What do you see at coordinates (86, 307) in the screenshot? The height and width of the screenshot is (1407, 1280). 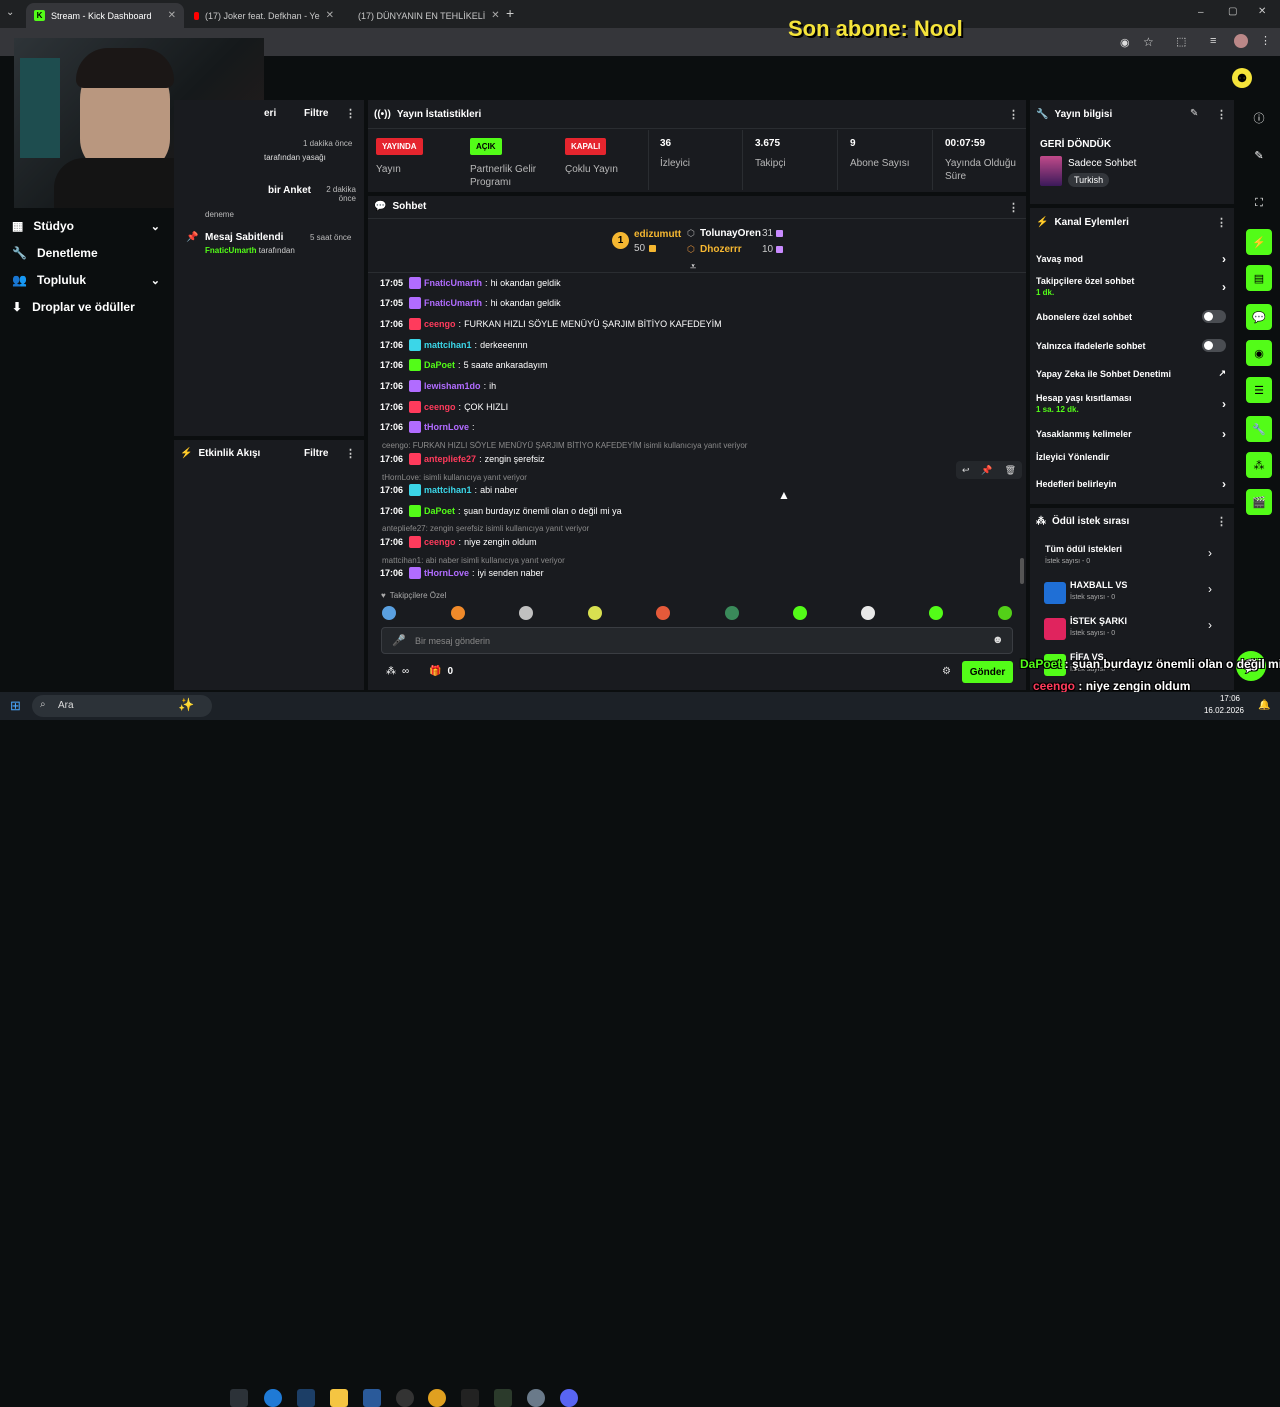 I see `sidebar-item-drops: ⬇ Droplar ve ödüller` at bounding box center [86, 307].